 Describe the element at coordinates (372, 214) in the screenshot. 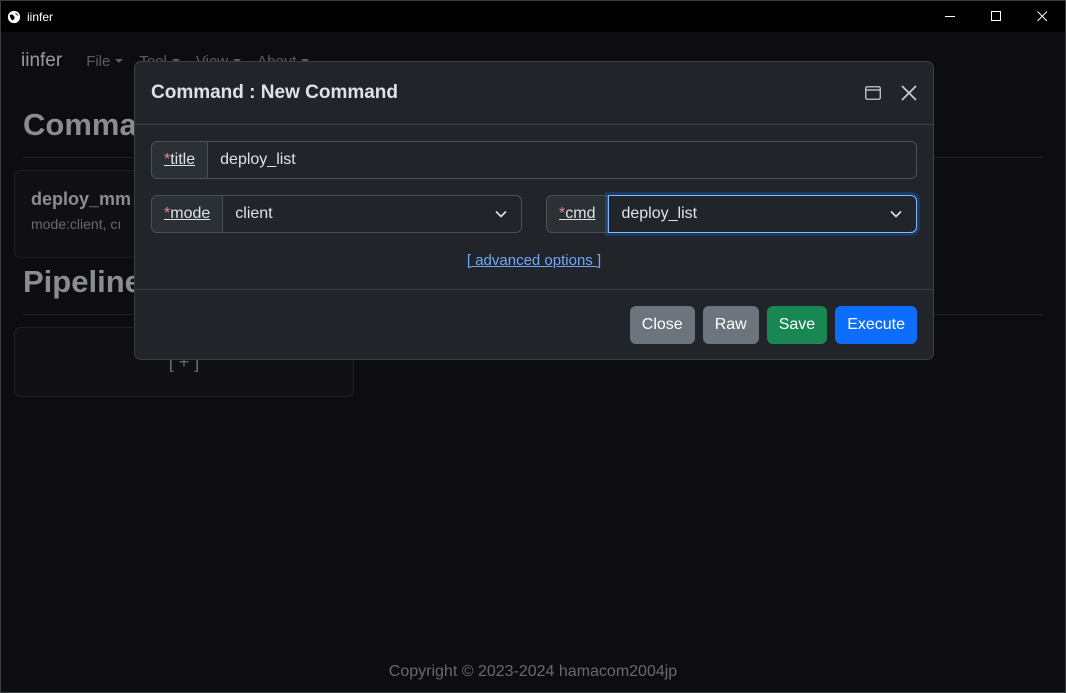

I see `mode-select: client` at that location.